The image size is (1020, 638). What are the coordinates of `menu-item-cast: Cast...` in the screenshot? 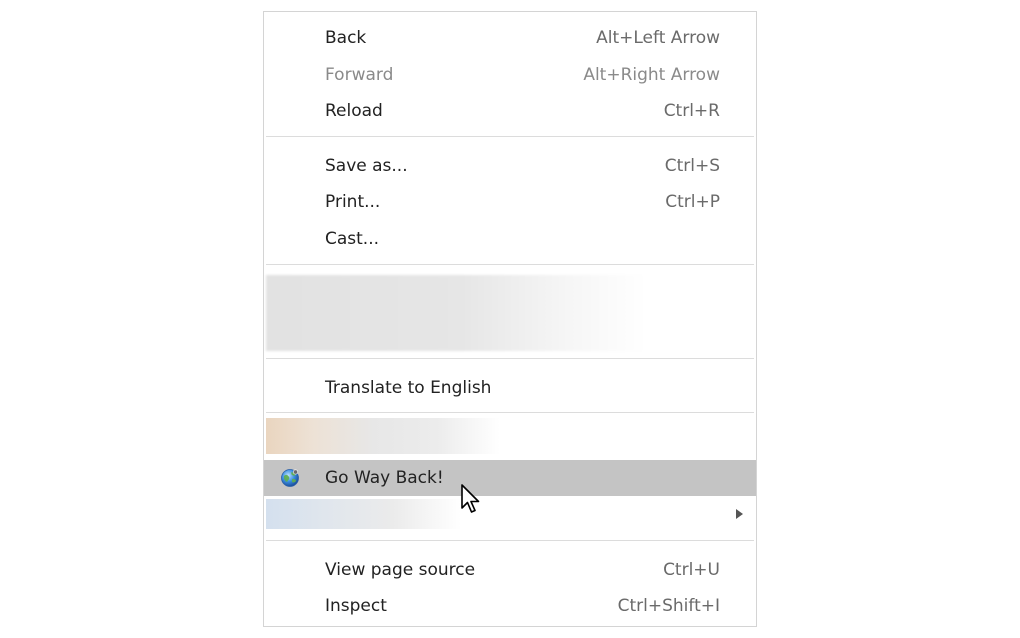 It's located at (510, 239).